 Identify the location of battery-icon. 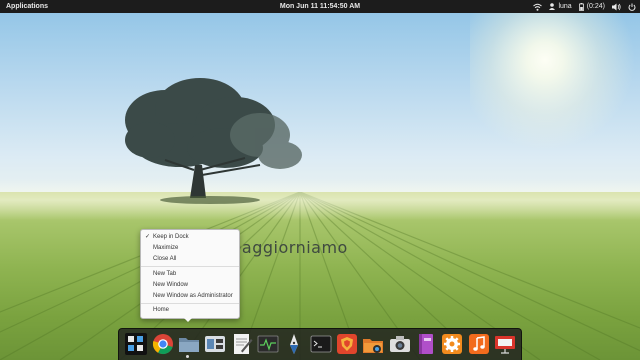
(581, 6).